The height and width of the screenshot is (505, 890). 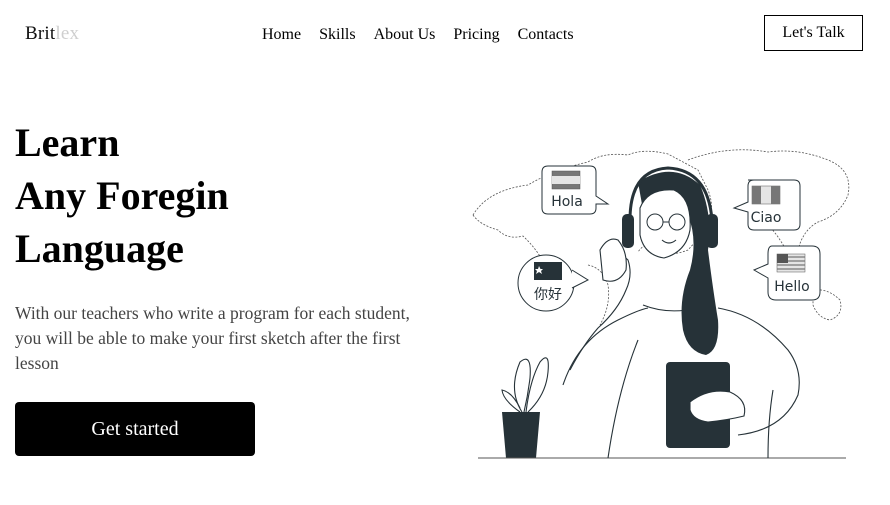 I want to click on speech-bubble-chinese: 你好, so click(x=553, y=283).